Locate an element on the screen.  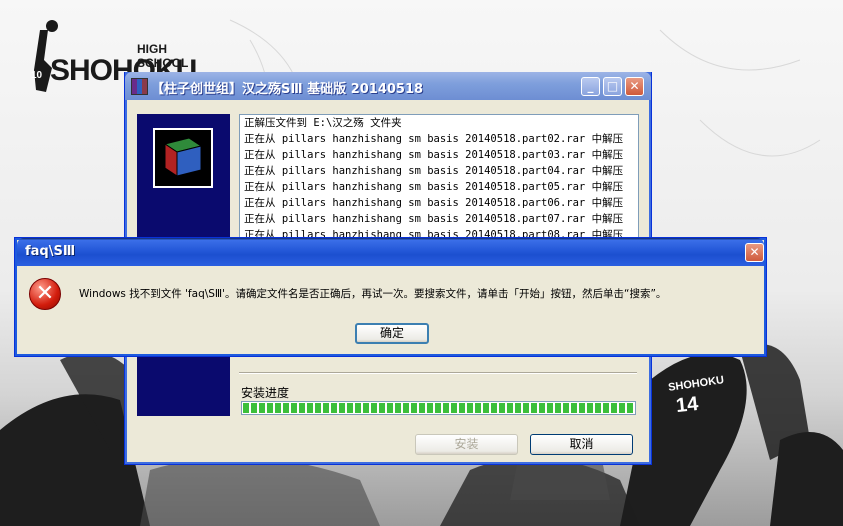
error-x-icon: ✕ is located at coordinates (45, 294).